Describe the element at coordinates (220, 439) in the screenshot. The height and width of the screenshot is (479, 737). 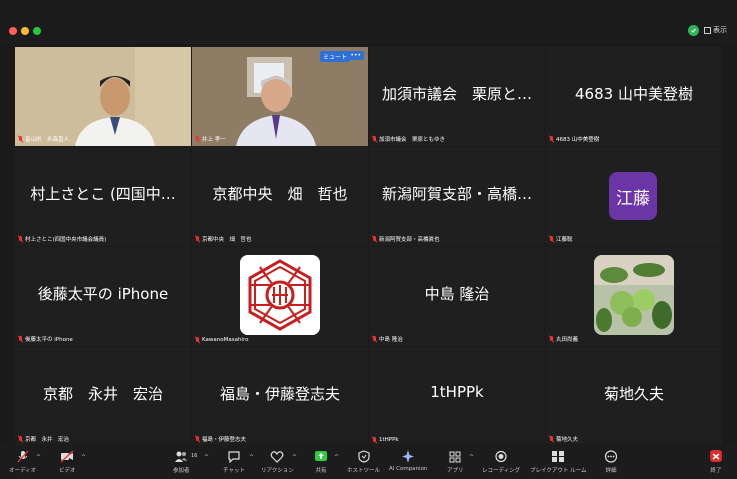
I see `participant-name-caption: 福島・伊藤登志夫` at that location.